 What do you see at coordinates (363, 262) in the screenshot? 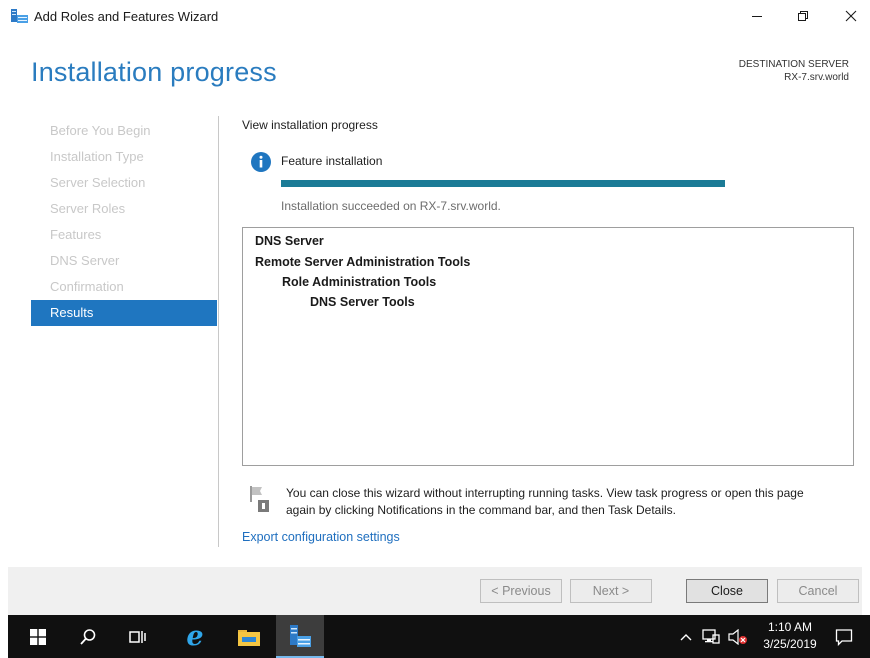
I see `result-item: Remote Server Administration Tools` at bounding box center [363, 262].